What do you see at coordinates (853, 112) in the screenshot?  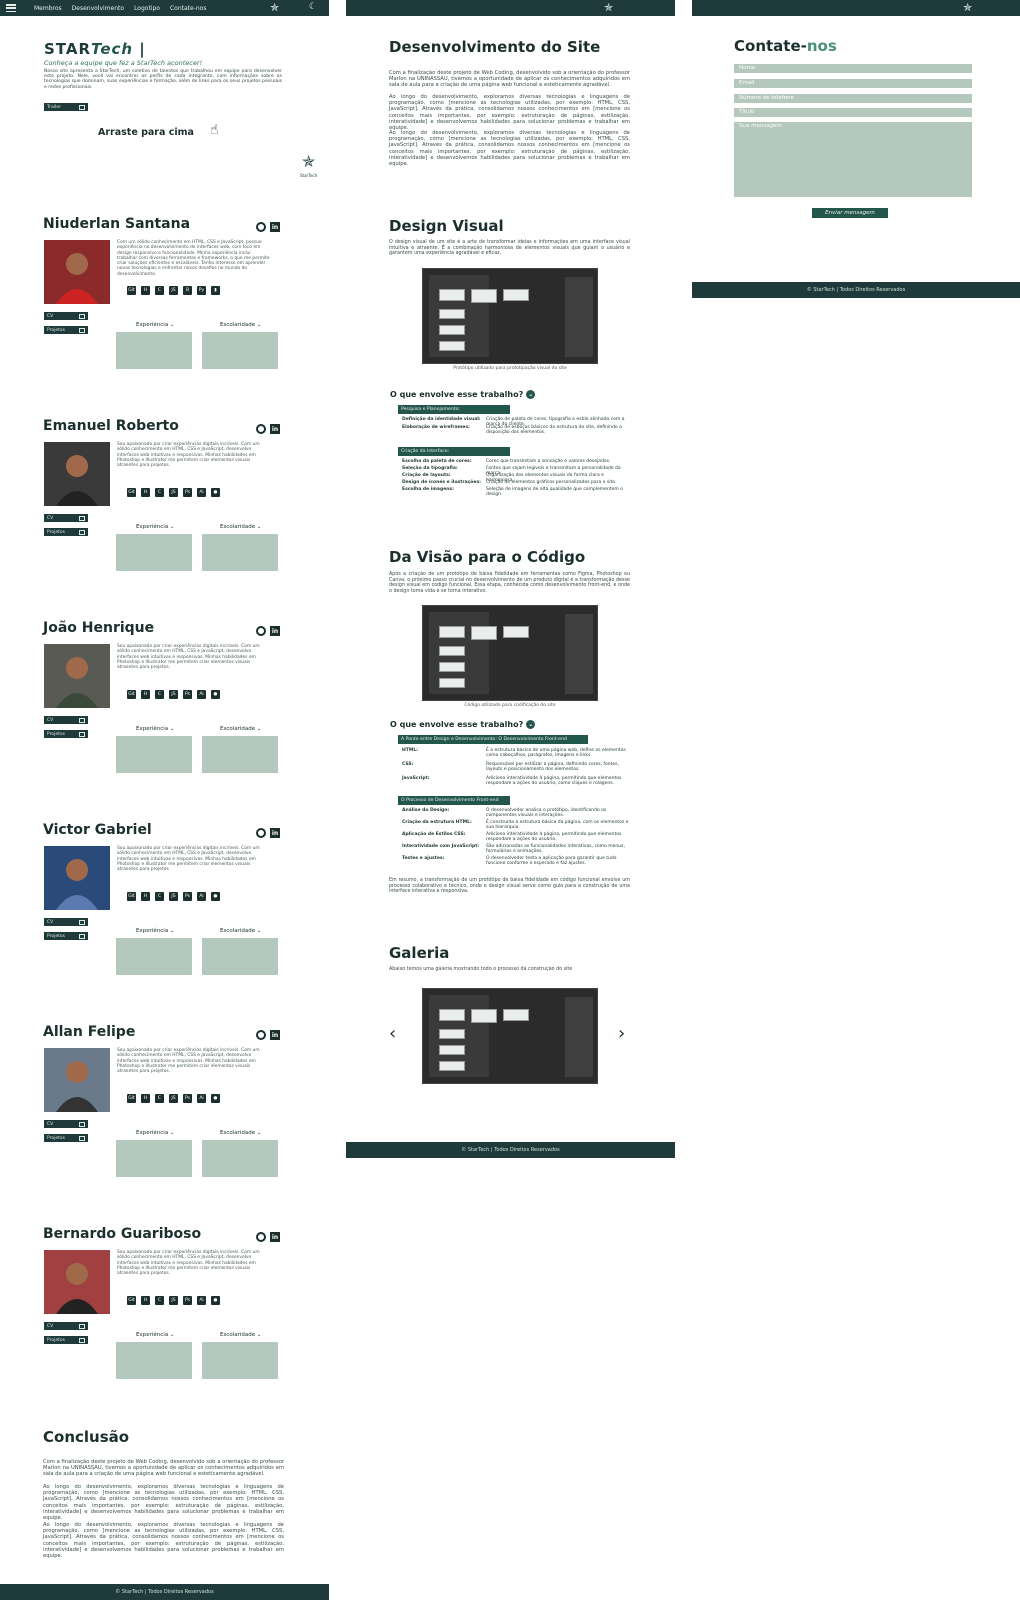 I see `subject-field: Título` at bounding box center [853, 112].